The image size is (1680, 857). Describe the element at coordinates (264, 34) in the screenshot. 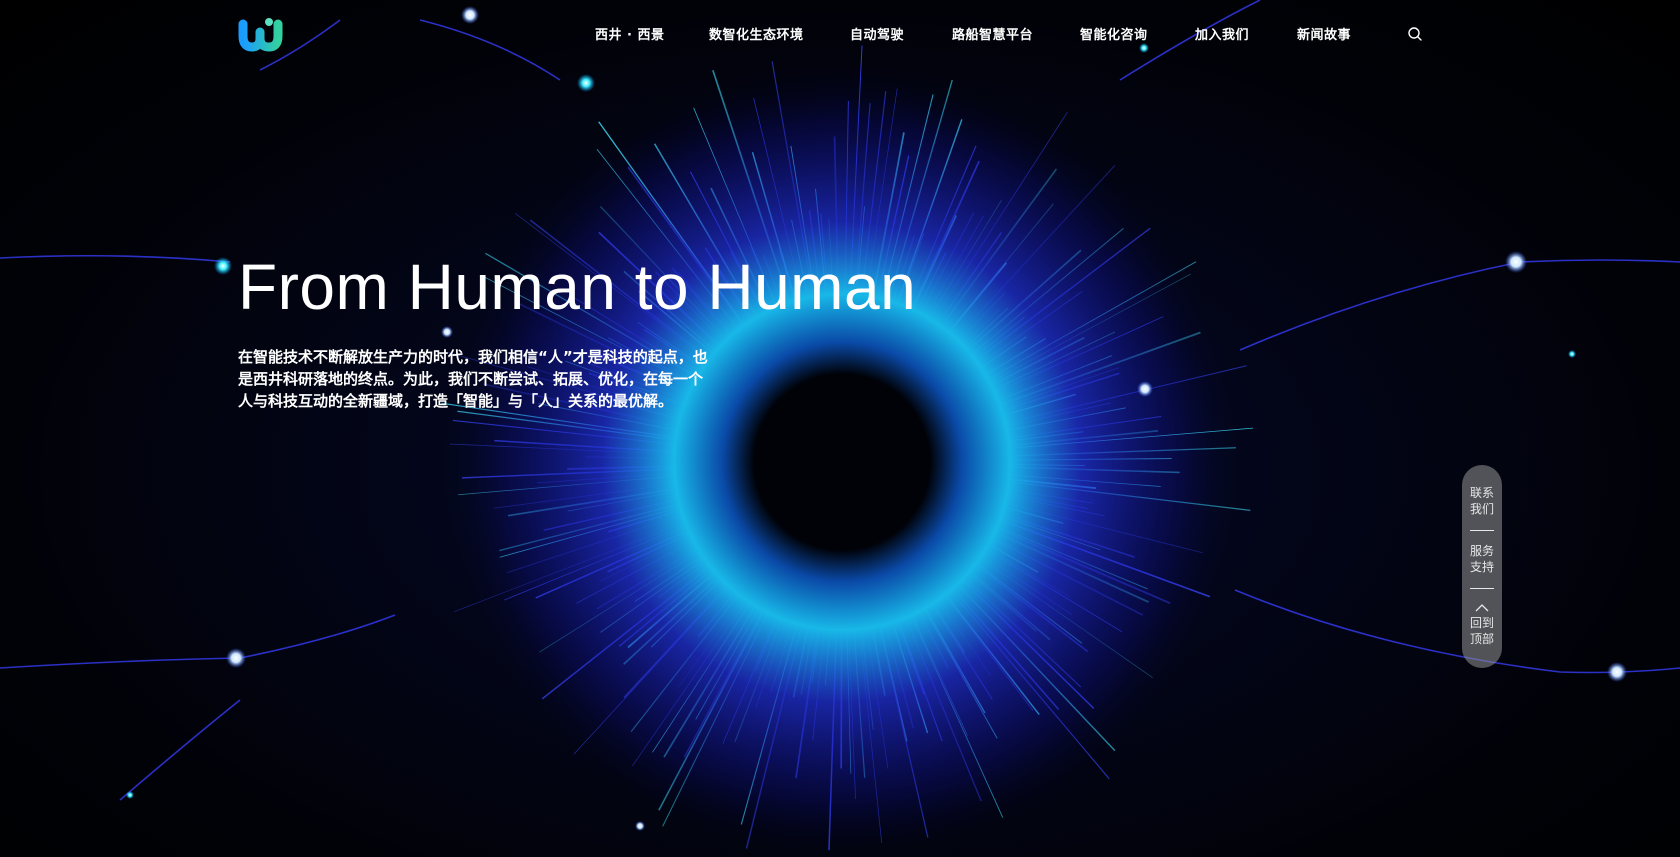

I see `logo` at that location.